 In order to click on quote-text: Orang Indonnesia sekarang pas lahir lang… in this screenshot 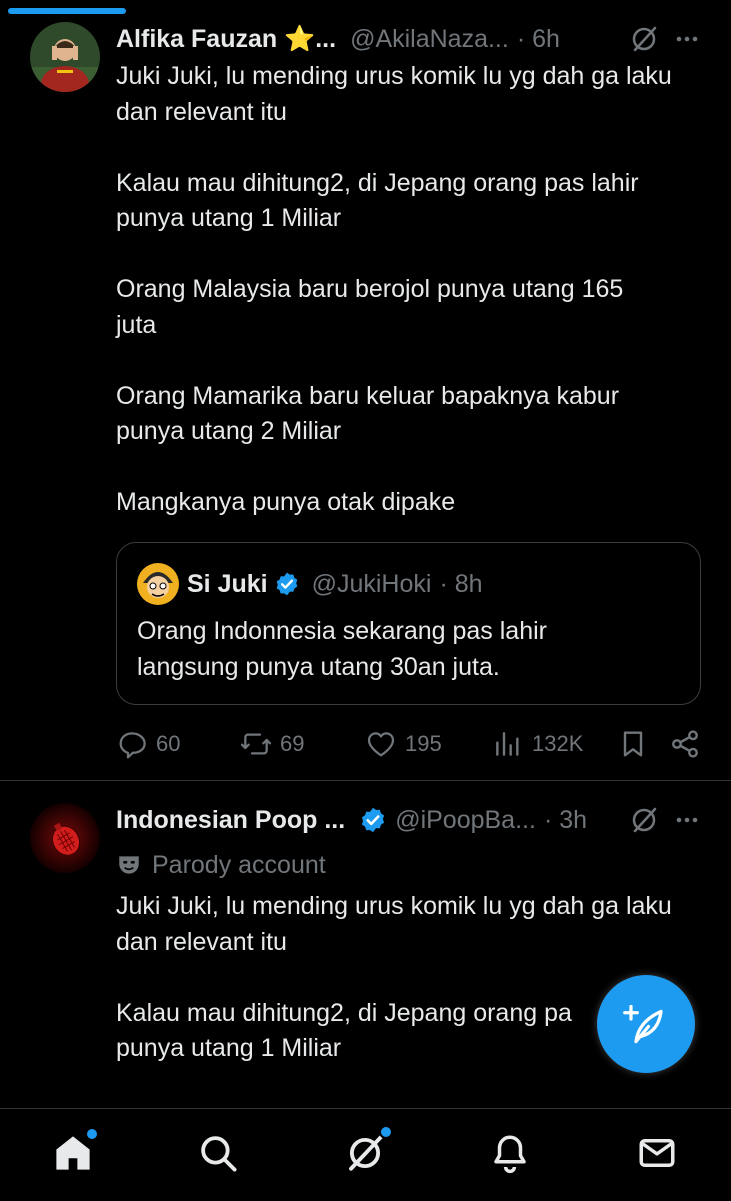, I will do `click(342, 649)`.